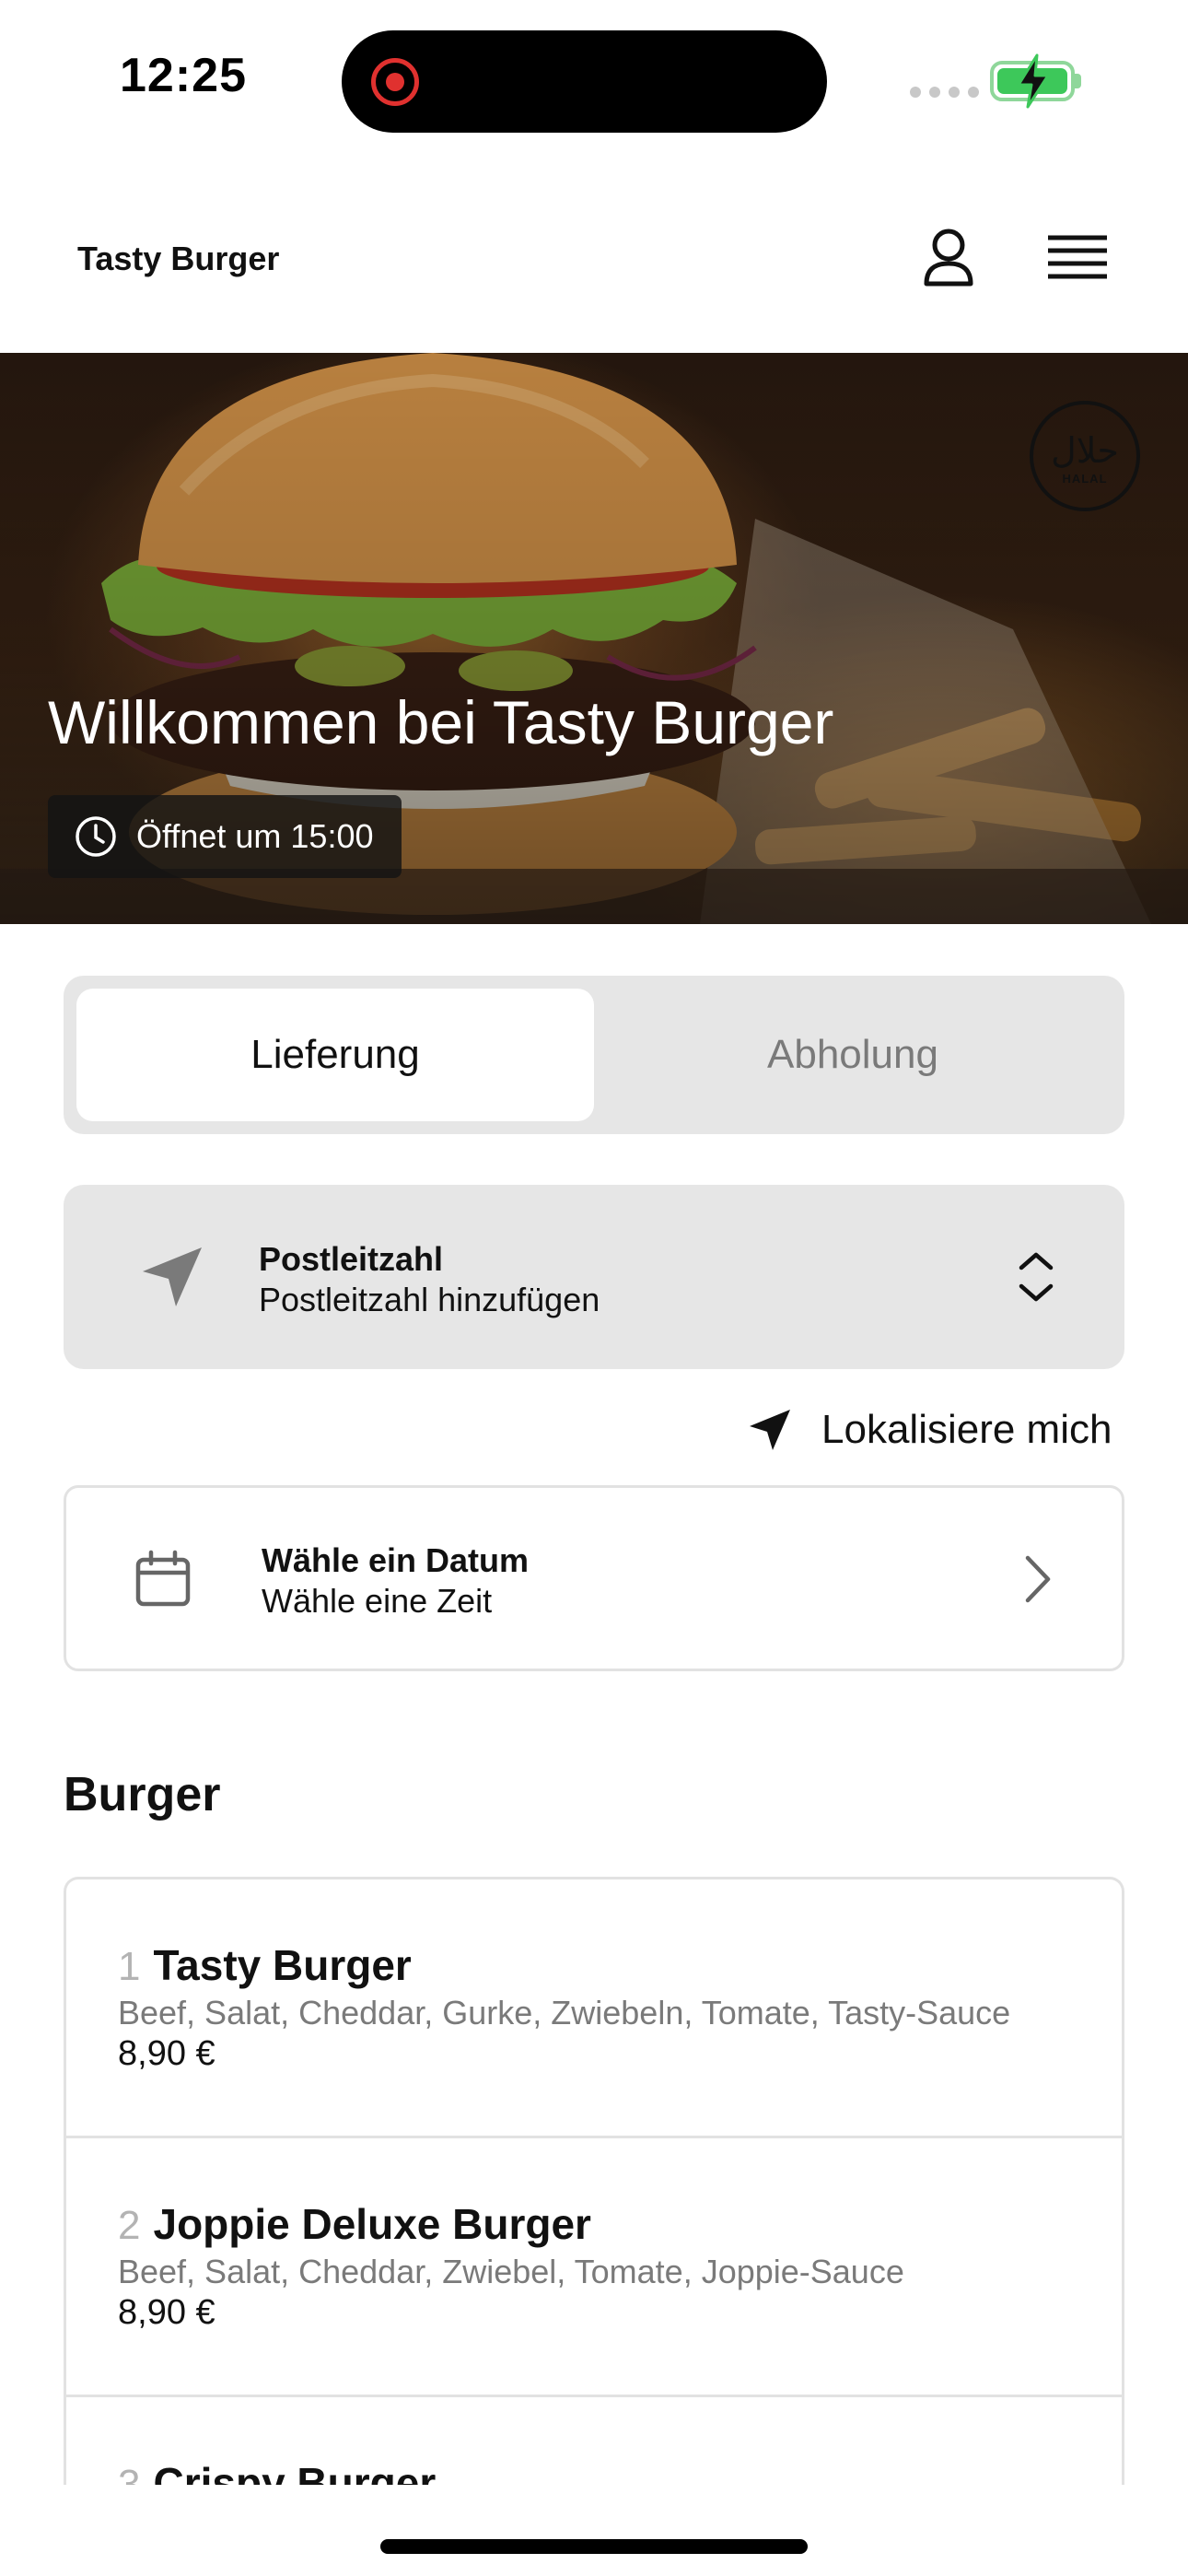 The height and width of the screenshot is (2576, 1188). What do you see at coordinates (853, 1055) in the screenshot?
I see `tab-pickup: Abholung` at bounding box center [853, 1055].